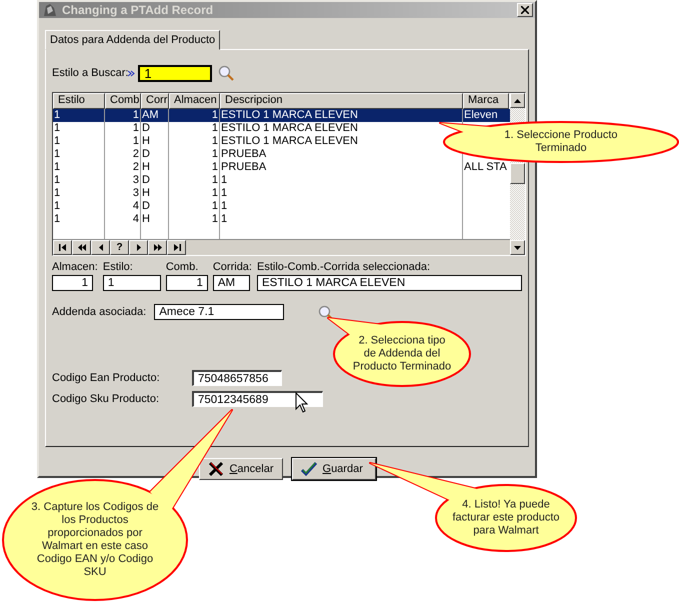 This screenshot has height=602, width=679. I want to click on column-header: Corr, so click(155, 101).